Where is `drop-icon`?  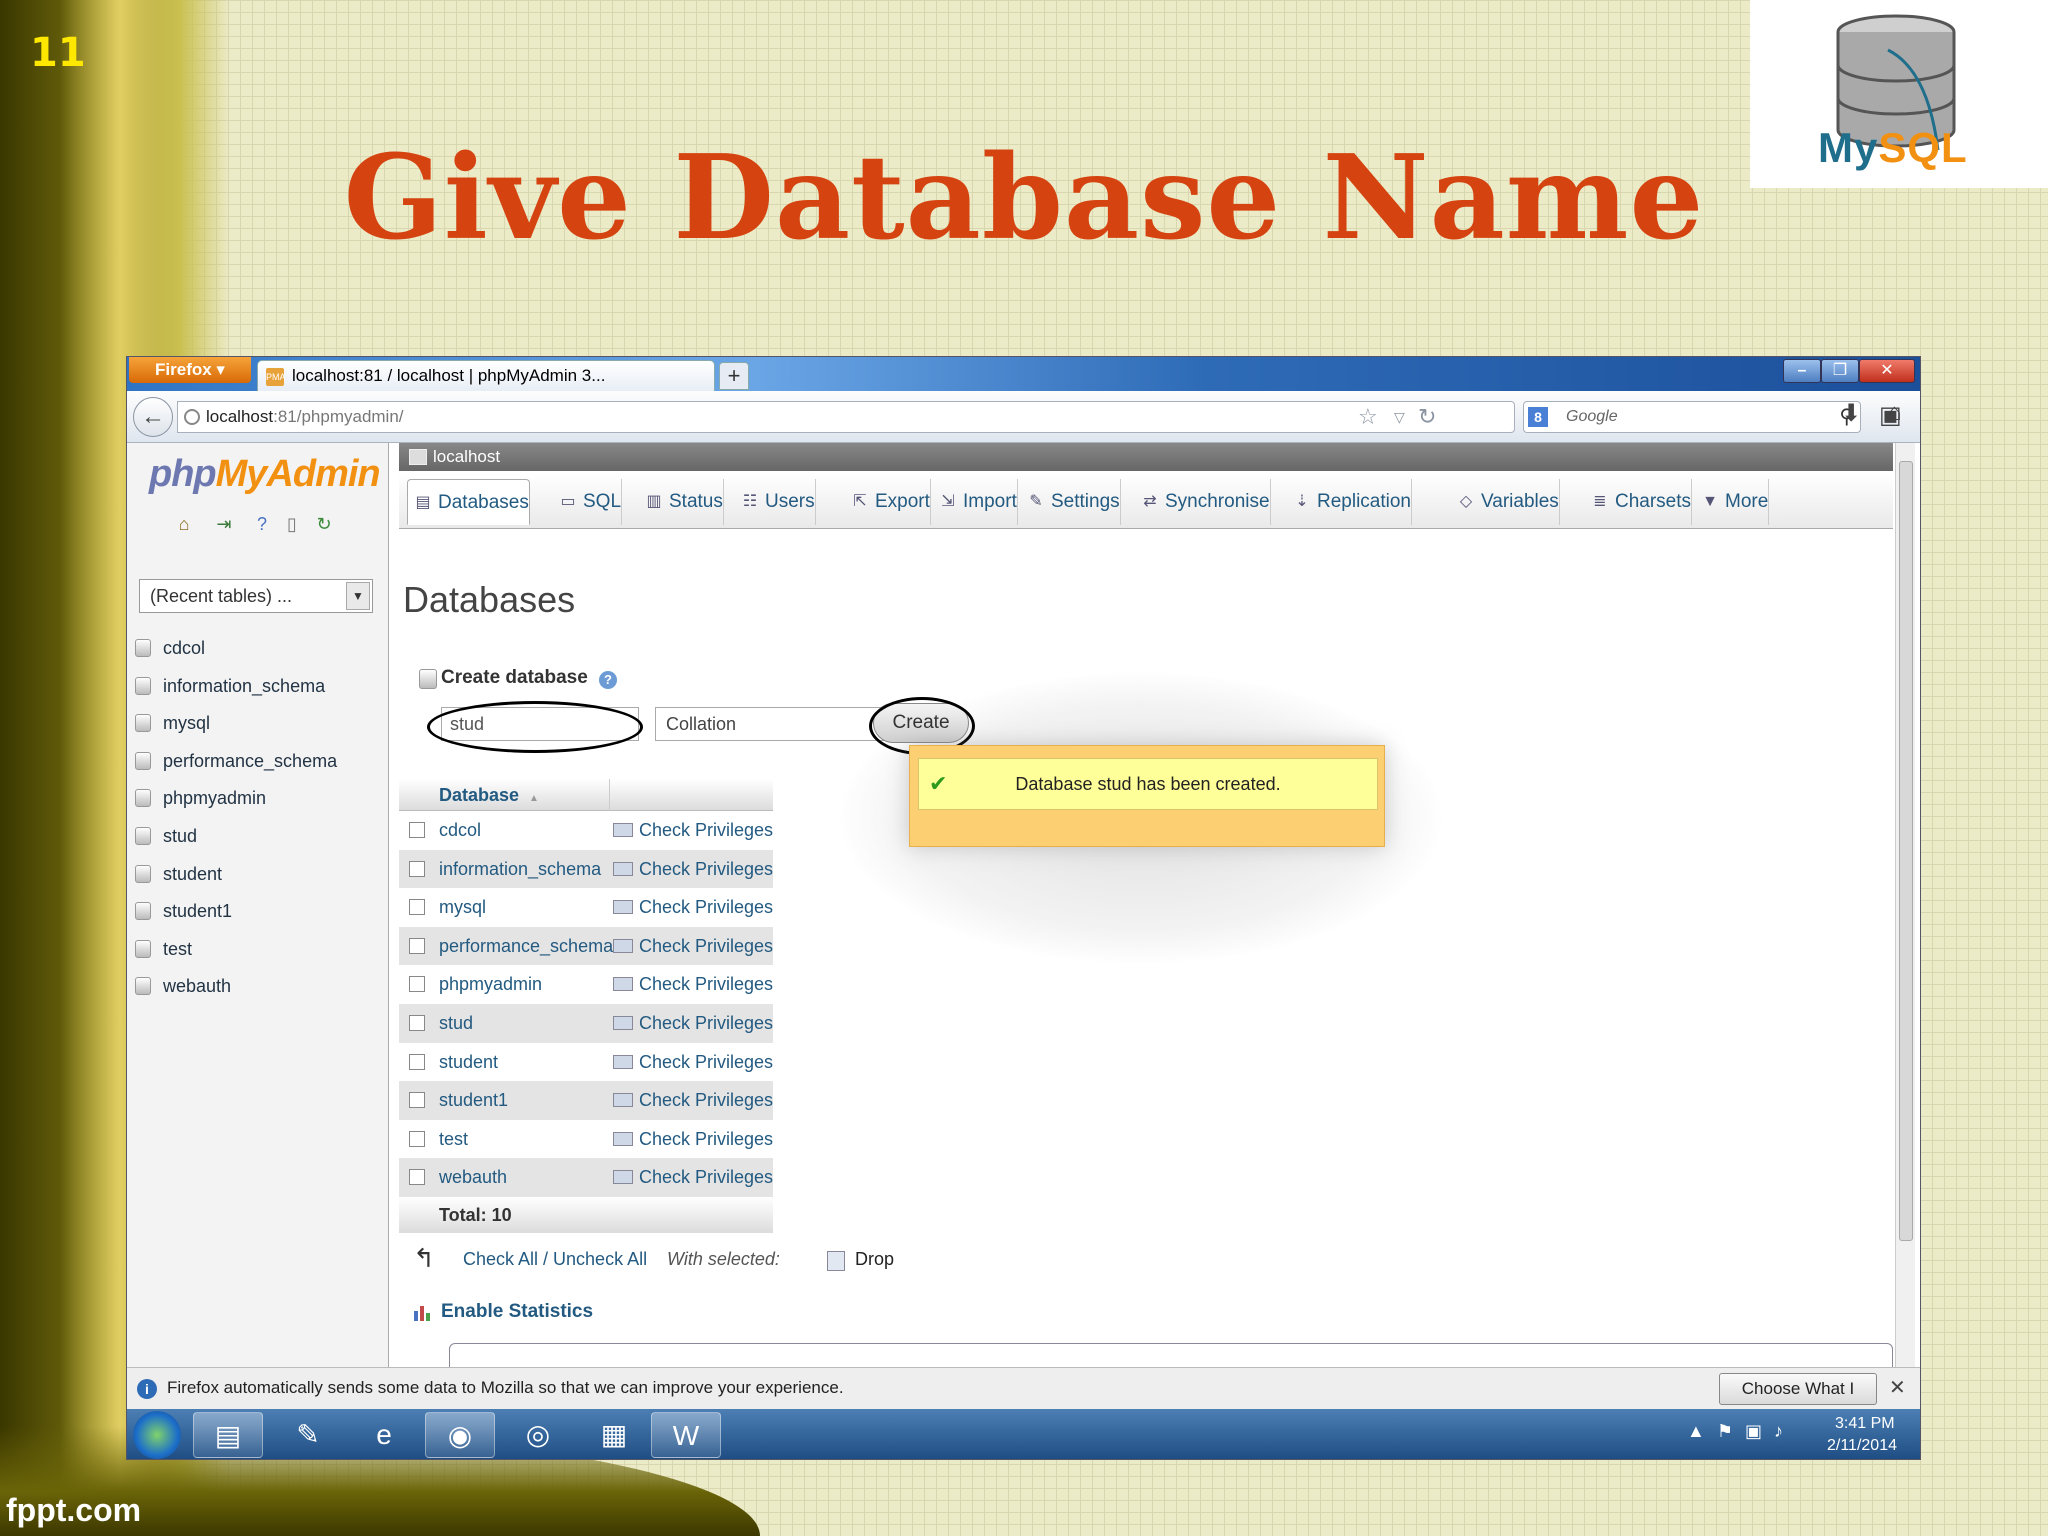
drop-icon is located at coordinates (836, 1261).